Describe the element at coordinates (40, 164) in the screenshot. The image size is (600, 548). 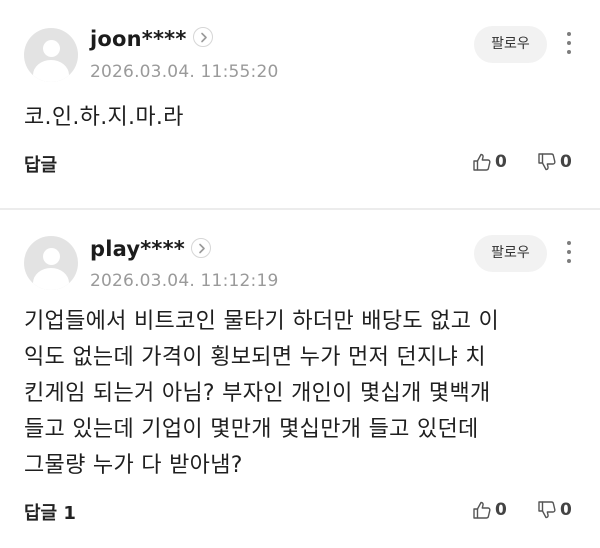
I see `reply-button: 답글` at that location.